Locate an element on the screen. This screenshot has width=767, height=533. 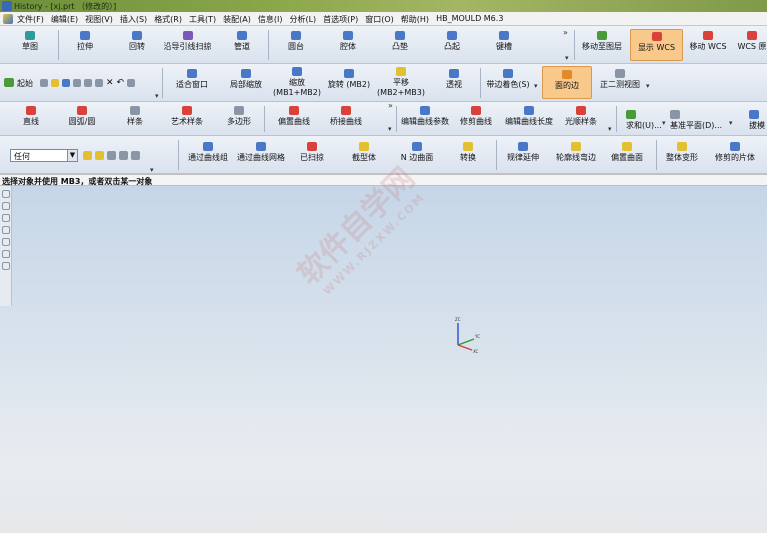
studio-spline-button: 艺术样条 is located at coordinates (187, 116).